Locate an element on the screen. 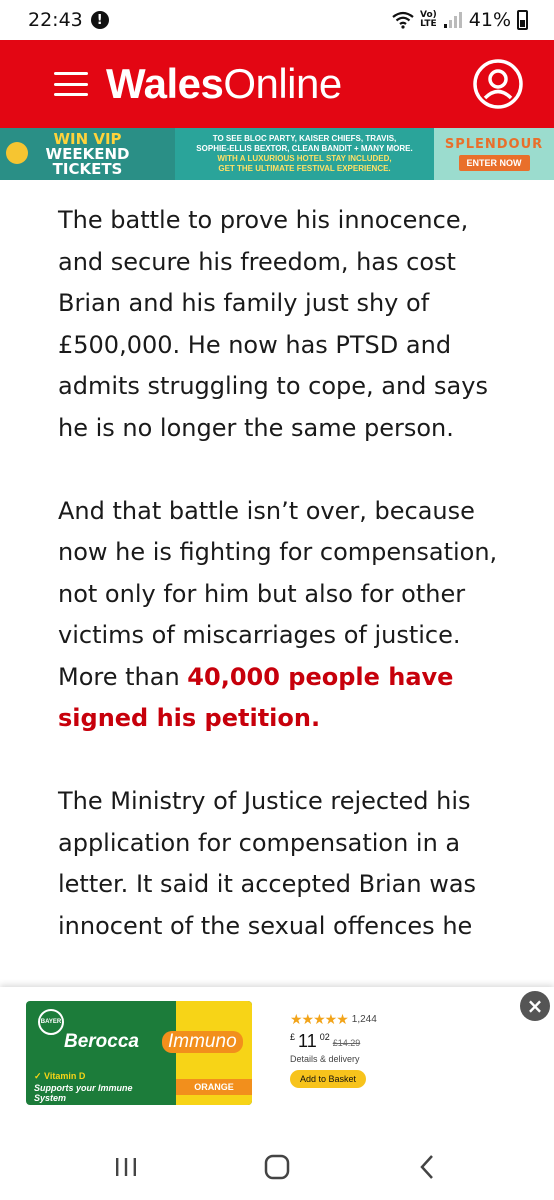 The width and height of the screenshot is (554, 1200). rating-count: 1,244 is located at coordinates (364, 1019).